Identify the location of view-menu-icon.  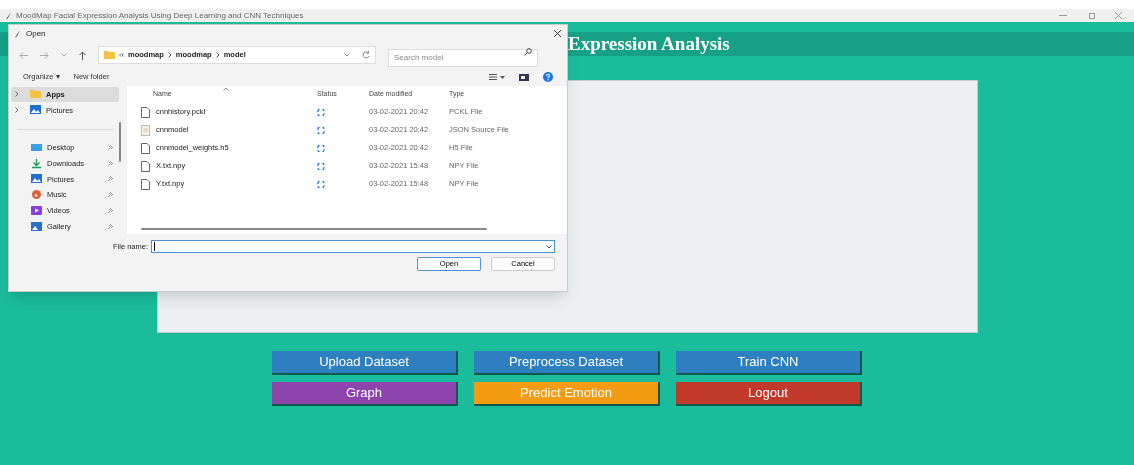
(497, 77).